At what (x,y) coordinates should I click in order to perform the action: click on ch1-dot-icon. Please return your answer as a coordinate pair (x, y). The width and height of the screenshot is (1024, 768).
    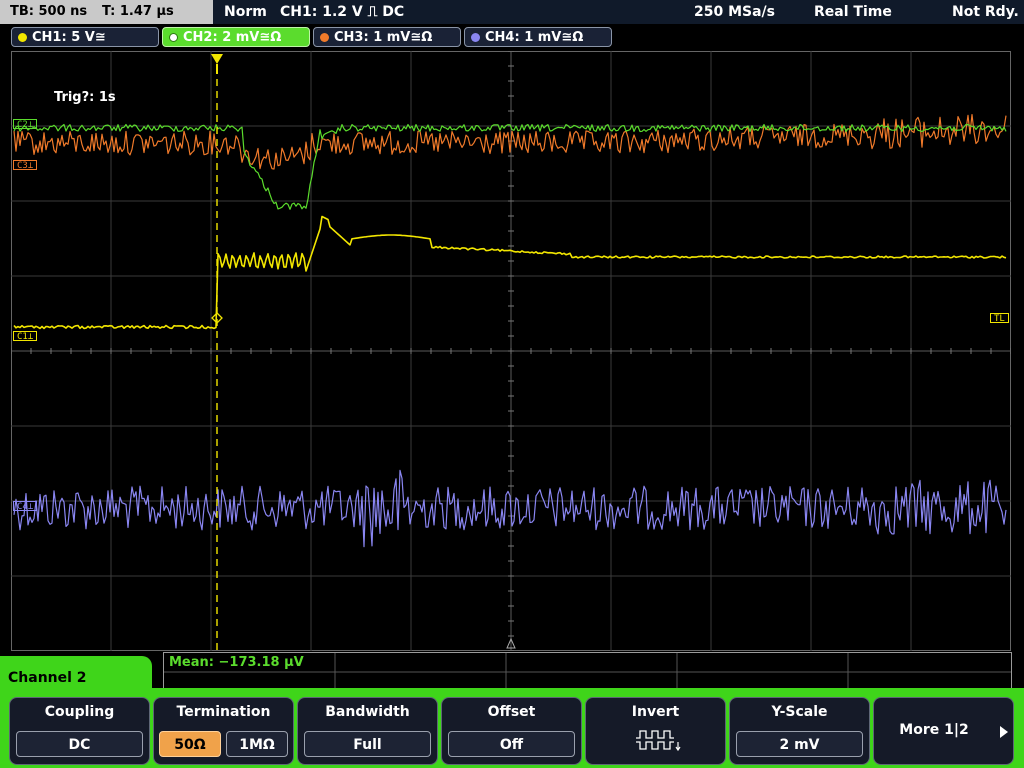
    Looking at the image, I should click on (22, 37).